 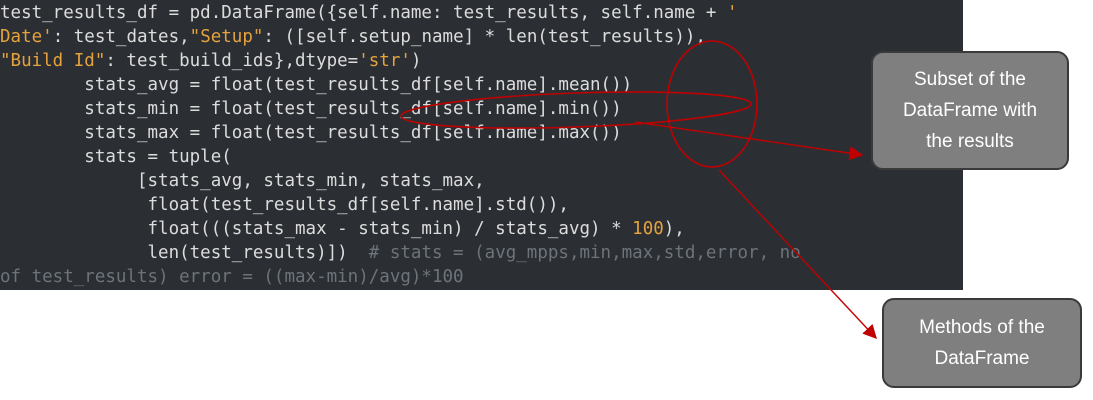 I want to click on code-token: : test_dates,, so click(x=121, y=37).